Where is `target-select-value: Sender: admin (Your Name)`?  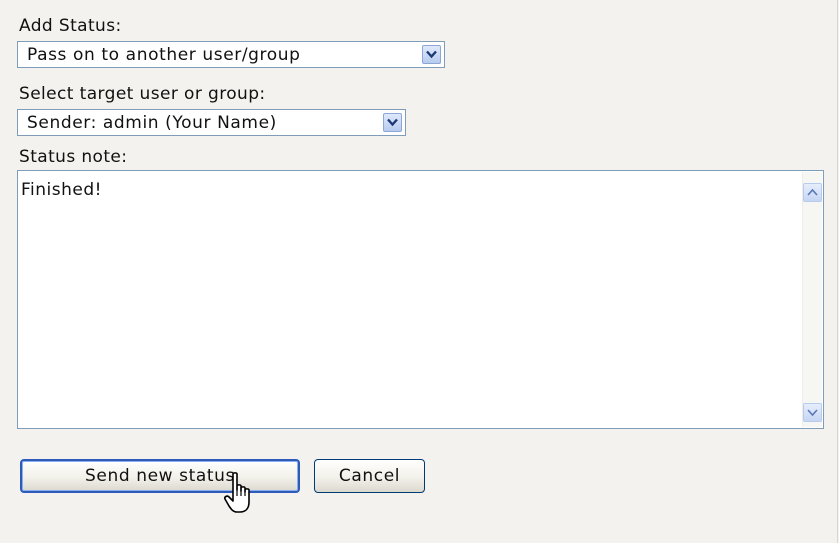
target-select-value: Sender: admin (Your Name) is located at coordinates (152, 123).